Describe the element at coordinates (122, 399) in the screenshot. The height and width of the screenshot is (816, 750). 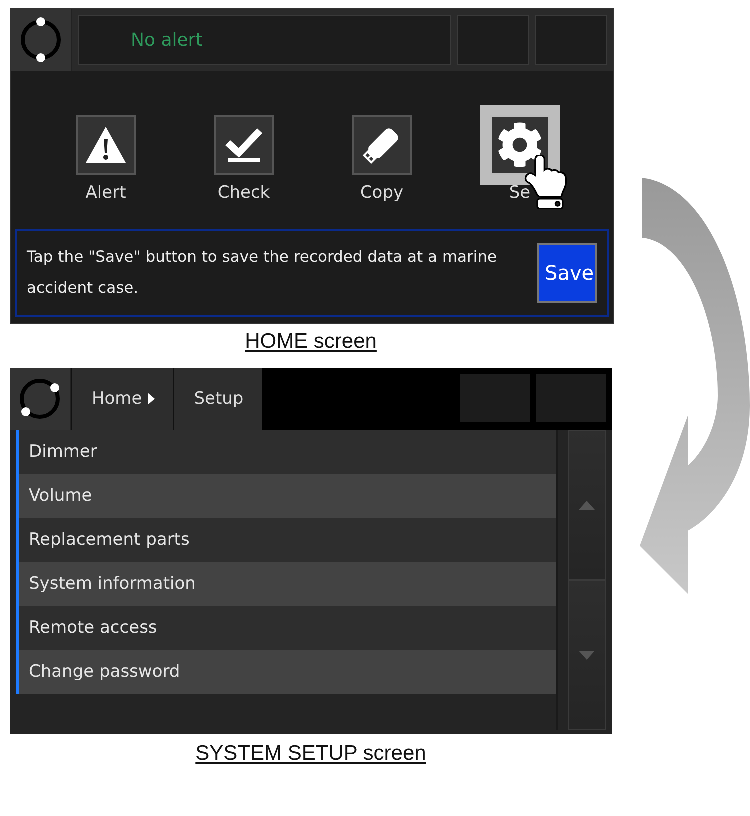
I see `breadcrumb-button: Home` at that location.